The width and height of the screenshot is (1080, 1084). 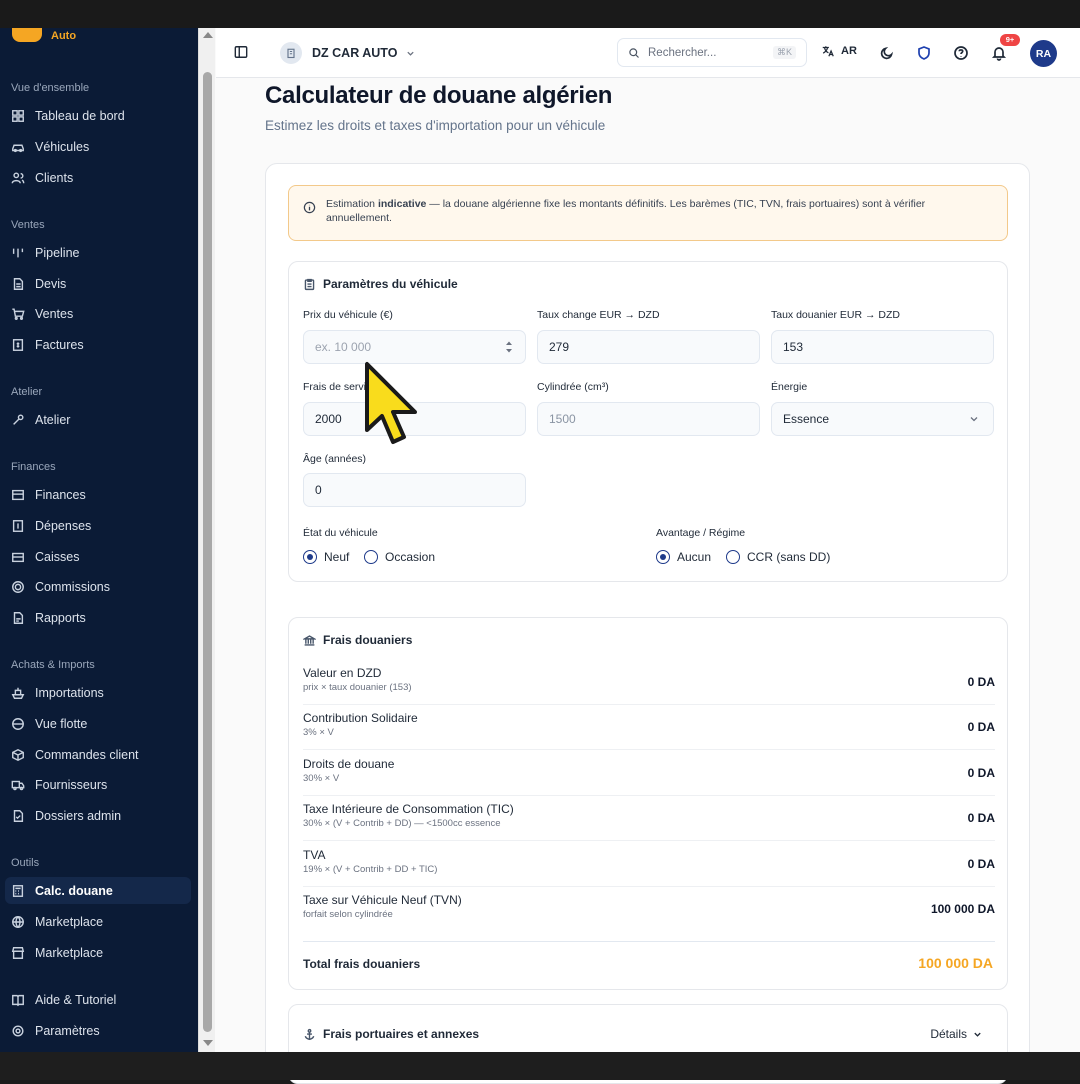 What do you see at coordinates (509, 347) in the screenshot?
I see `stepper-icon` at bounding box center [509, 347].